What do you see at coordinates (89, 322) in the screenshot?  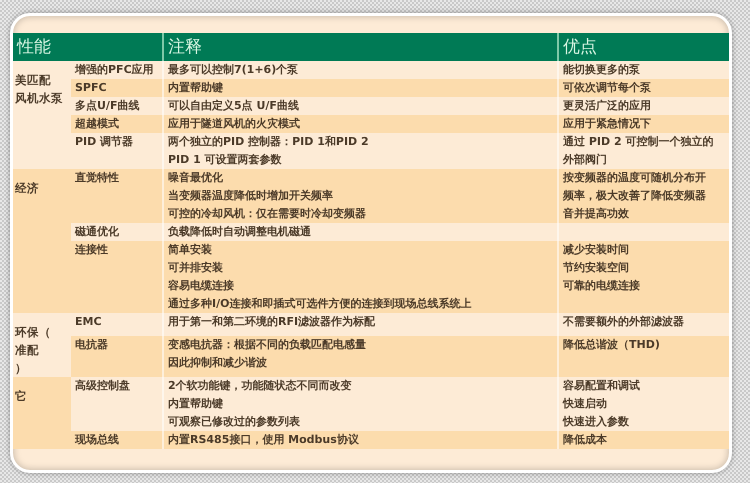 I see `cell-text: EMC` at bounding box center [89, 322].